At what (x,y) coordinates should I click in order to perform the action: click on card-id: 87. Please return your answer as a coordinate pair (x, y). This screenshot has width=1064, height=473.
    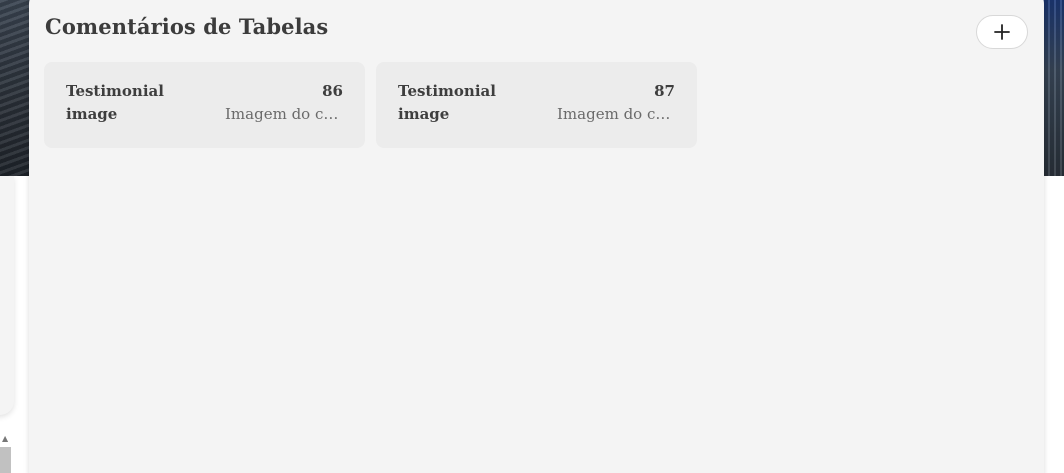
    Looking at the image, I should click on (664, 91).